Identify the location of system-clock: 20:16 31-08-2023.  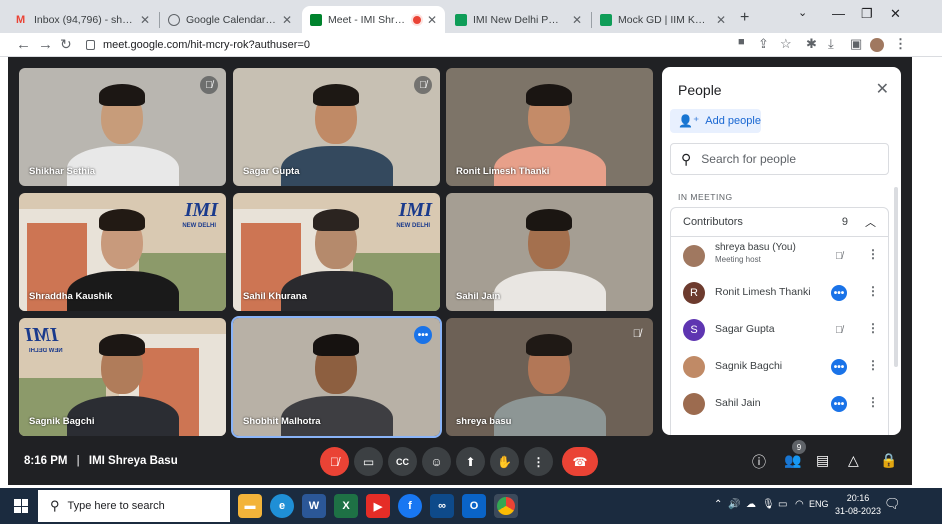
(858, 505).